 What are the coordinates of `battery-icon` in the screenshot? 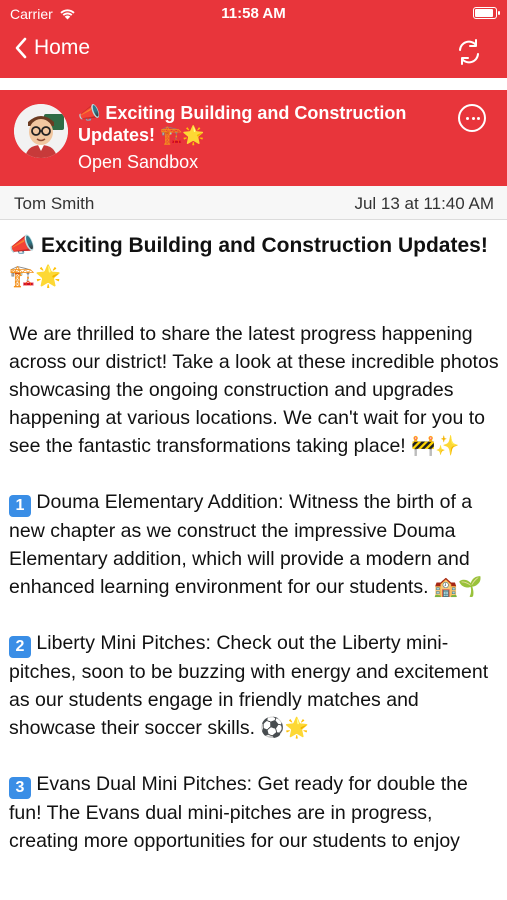 It's located at (486, 13).